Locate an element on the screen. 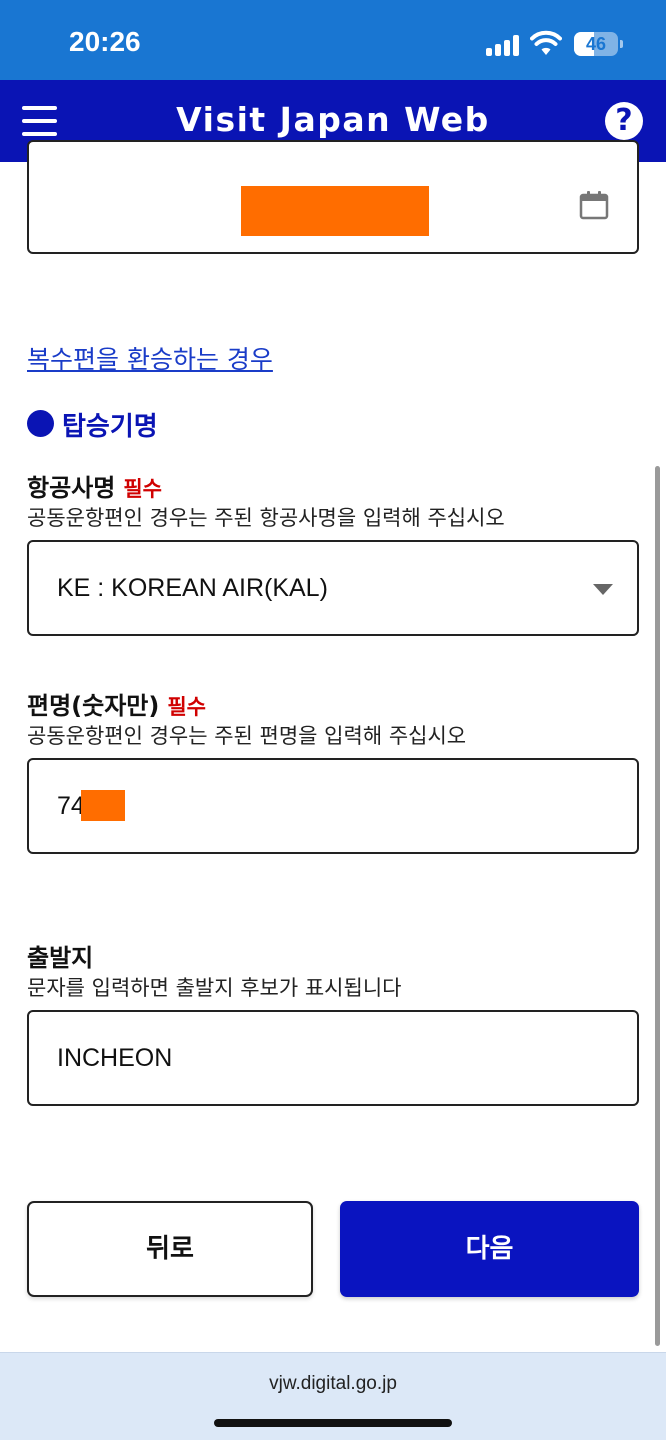  battery-icon: 46 is located at coordinates (598, 44).